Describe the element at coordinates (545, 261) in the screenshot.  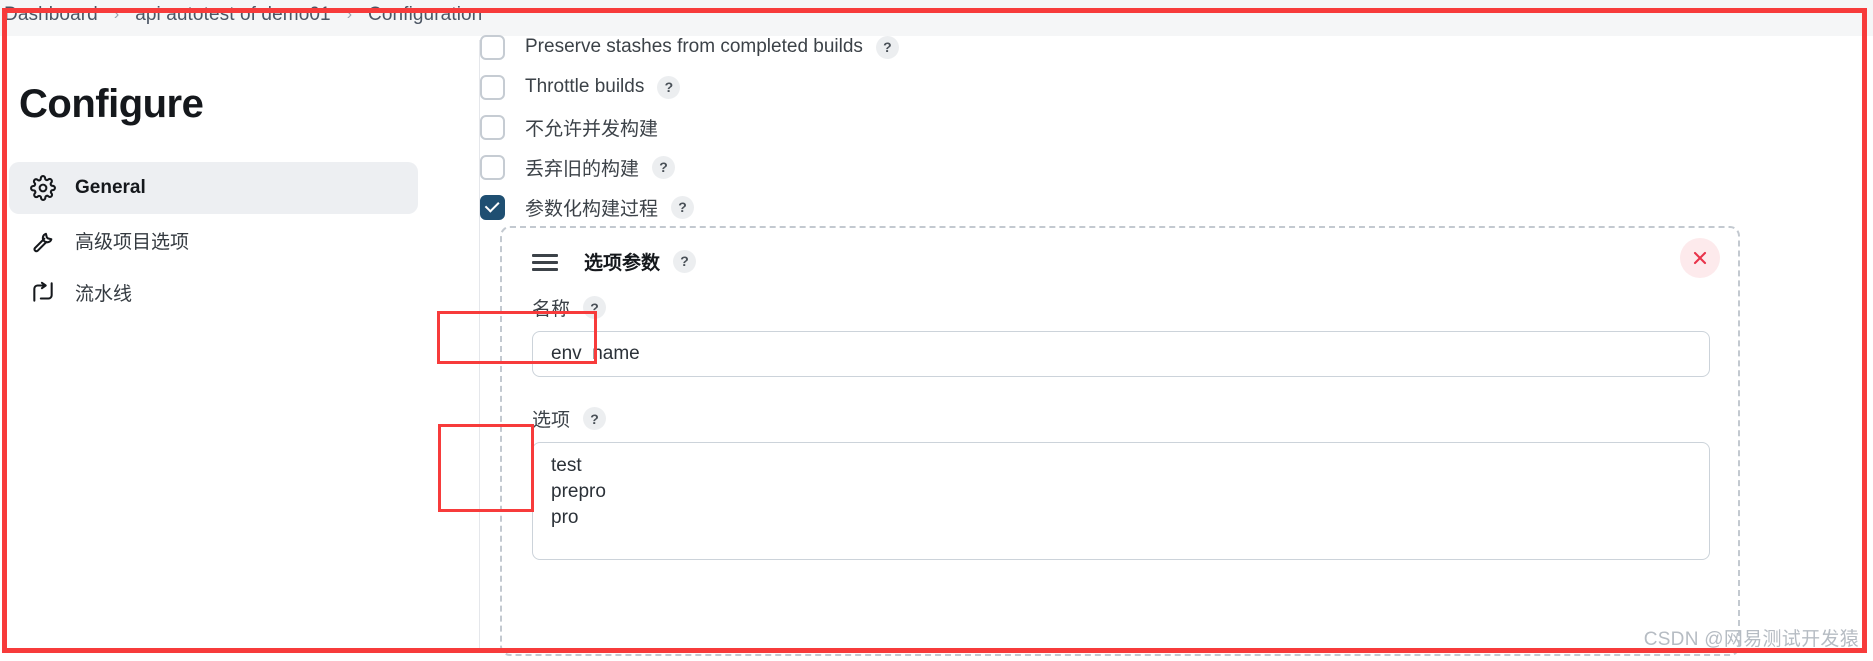
I see `drag-handle-icon` at that location.